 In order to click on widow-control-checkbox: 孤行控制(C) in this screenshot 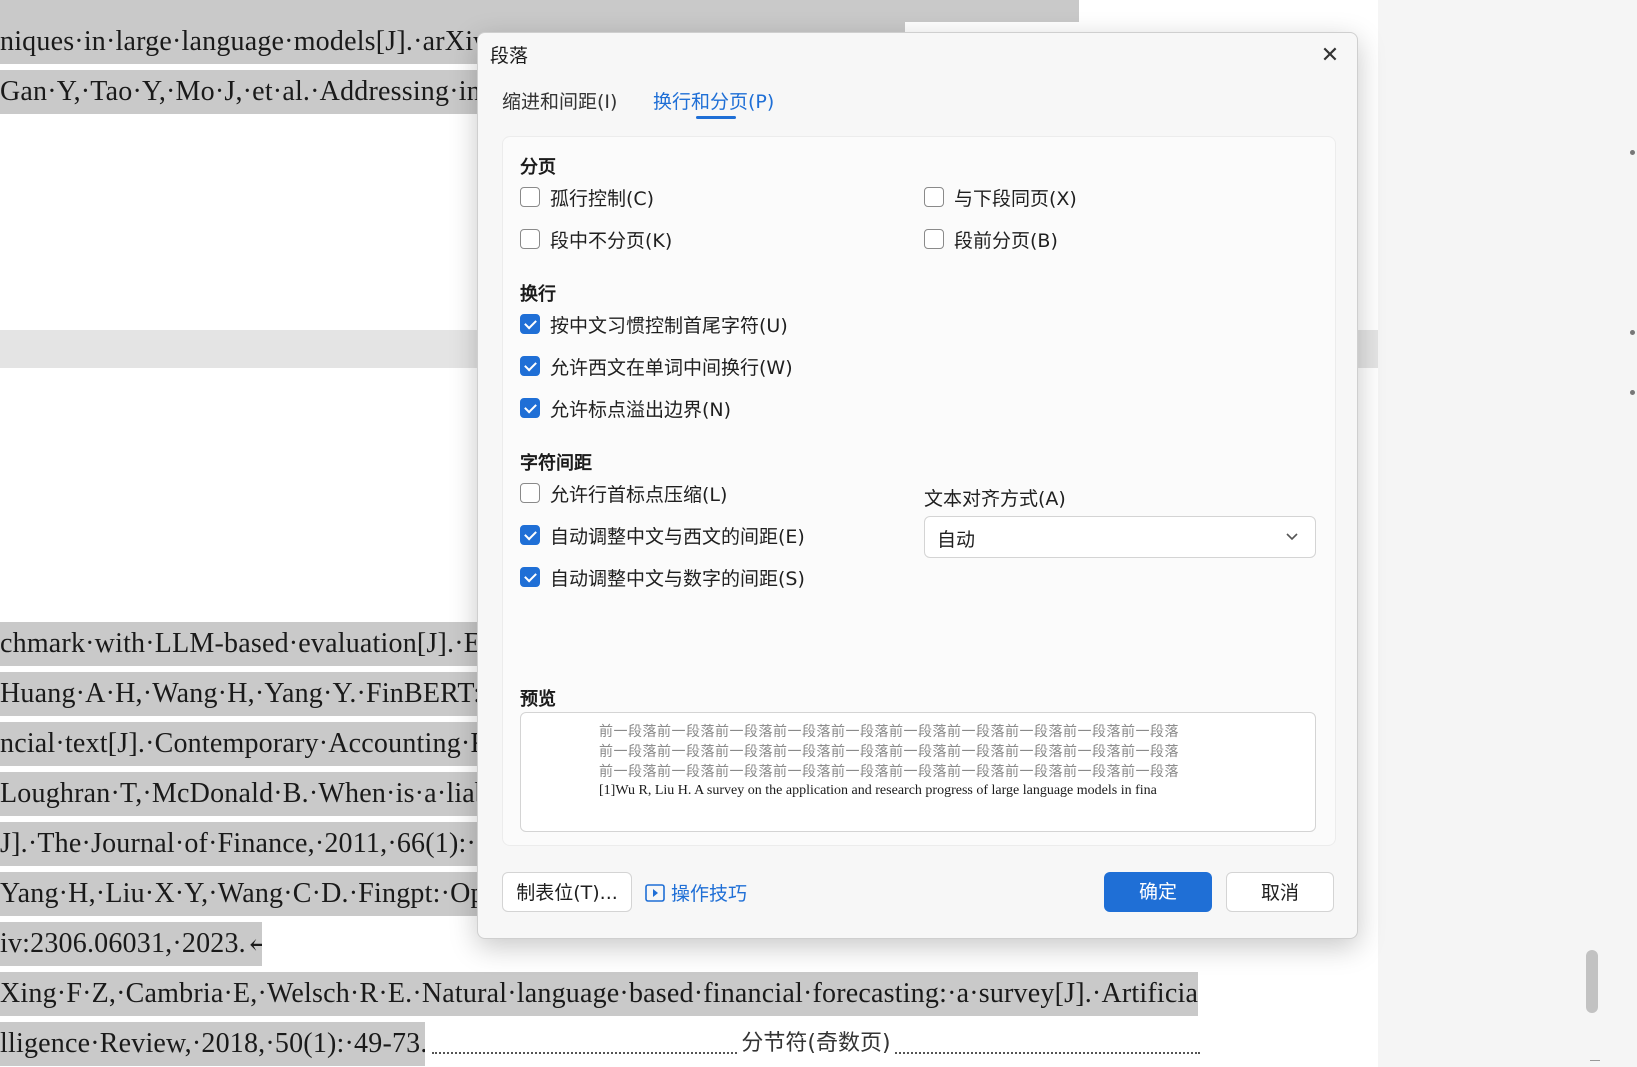, I will do `click(587, 197)`.